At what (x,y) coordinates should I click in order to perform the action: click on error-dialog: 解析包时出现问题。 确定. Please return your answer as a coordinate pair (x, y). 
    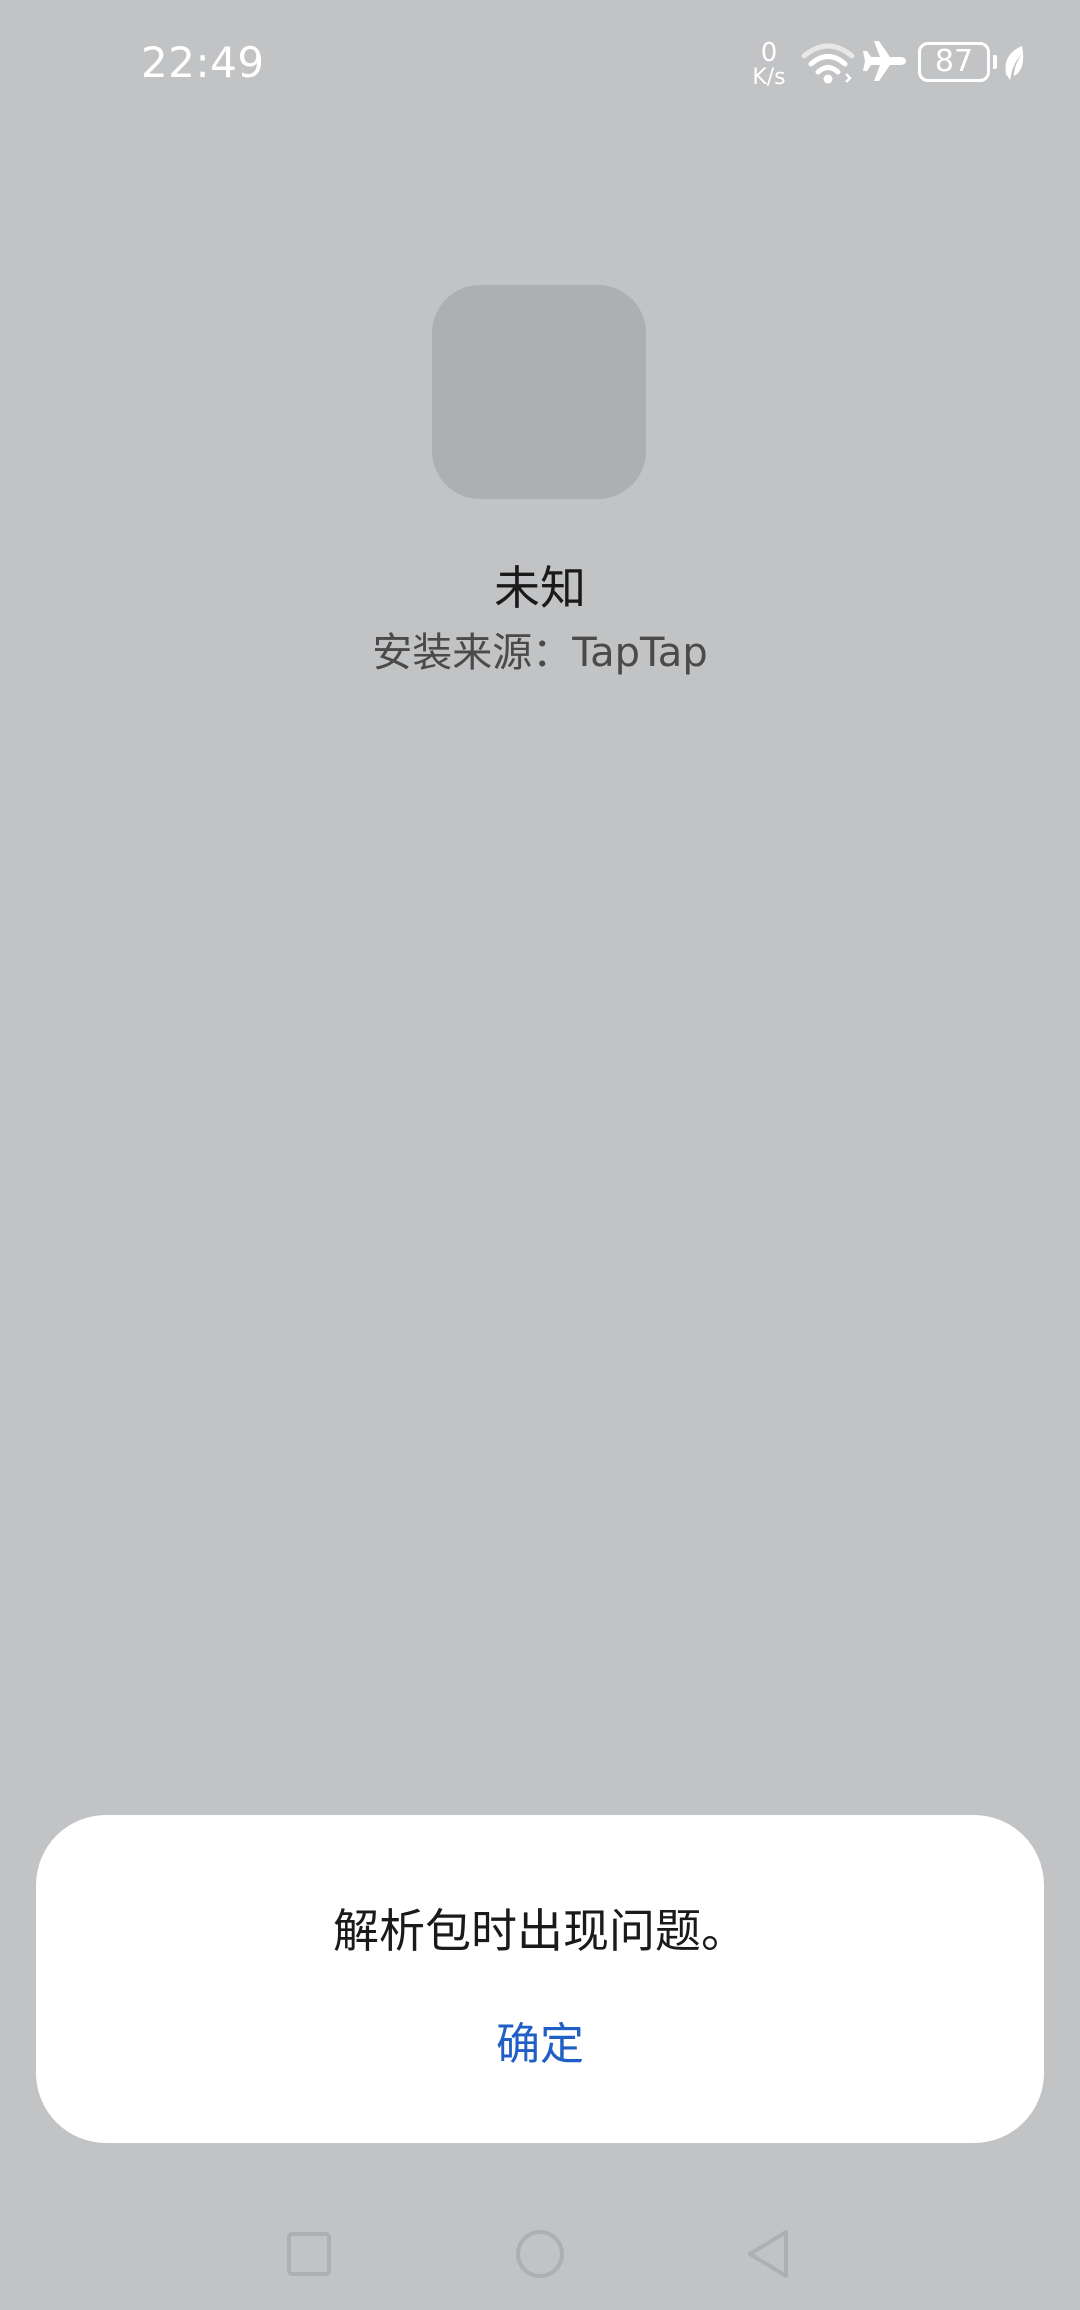
    Looking at the image, I should click on (540, 1979).